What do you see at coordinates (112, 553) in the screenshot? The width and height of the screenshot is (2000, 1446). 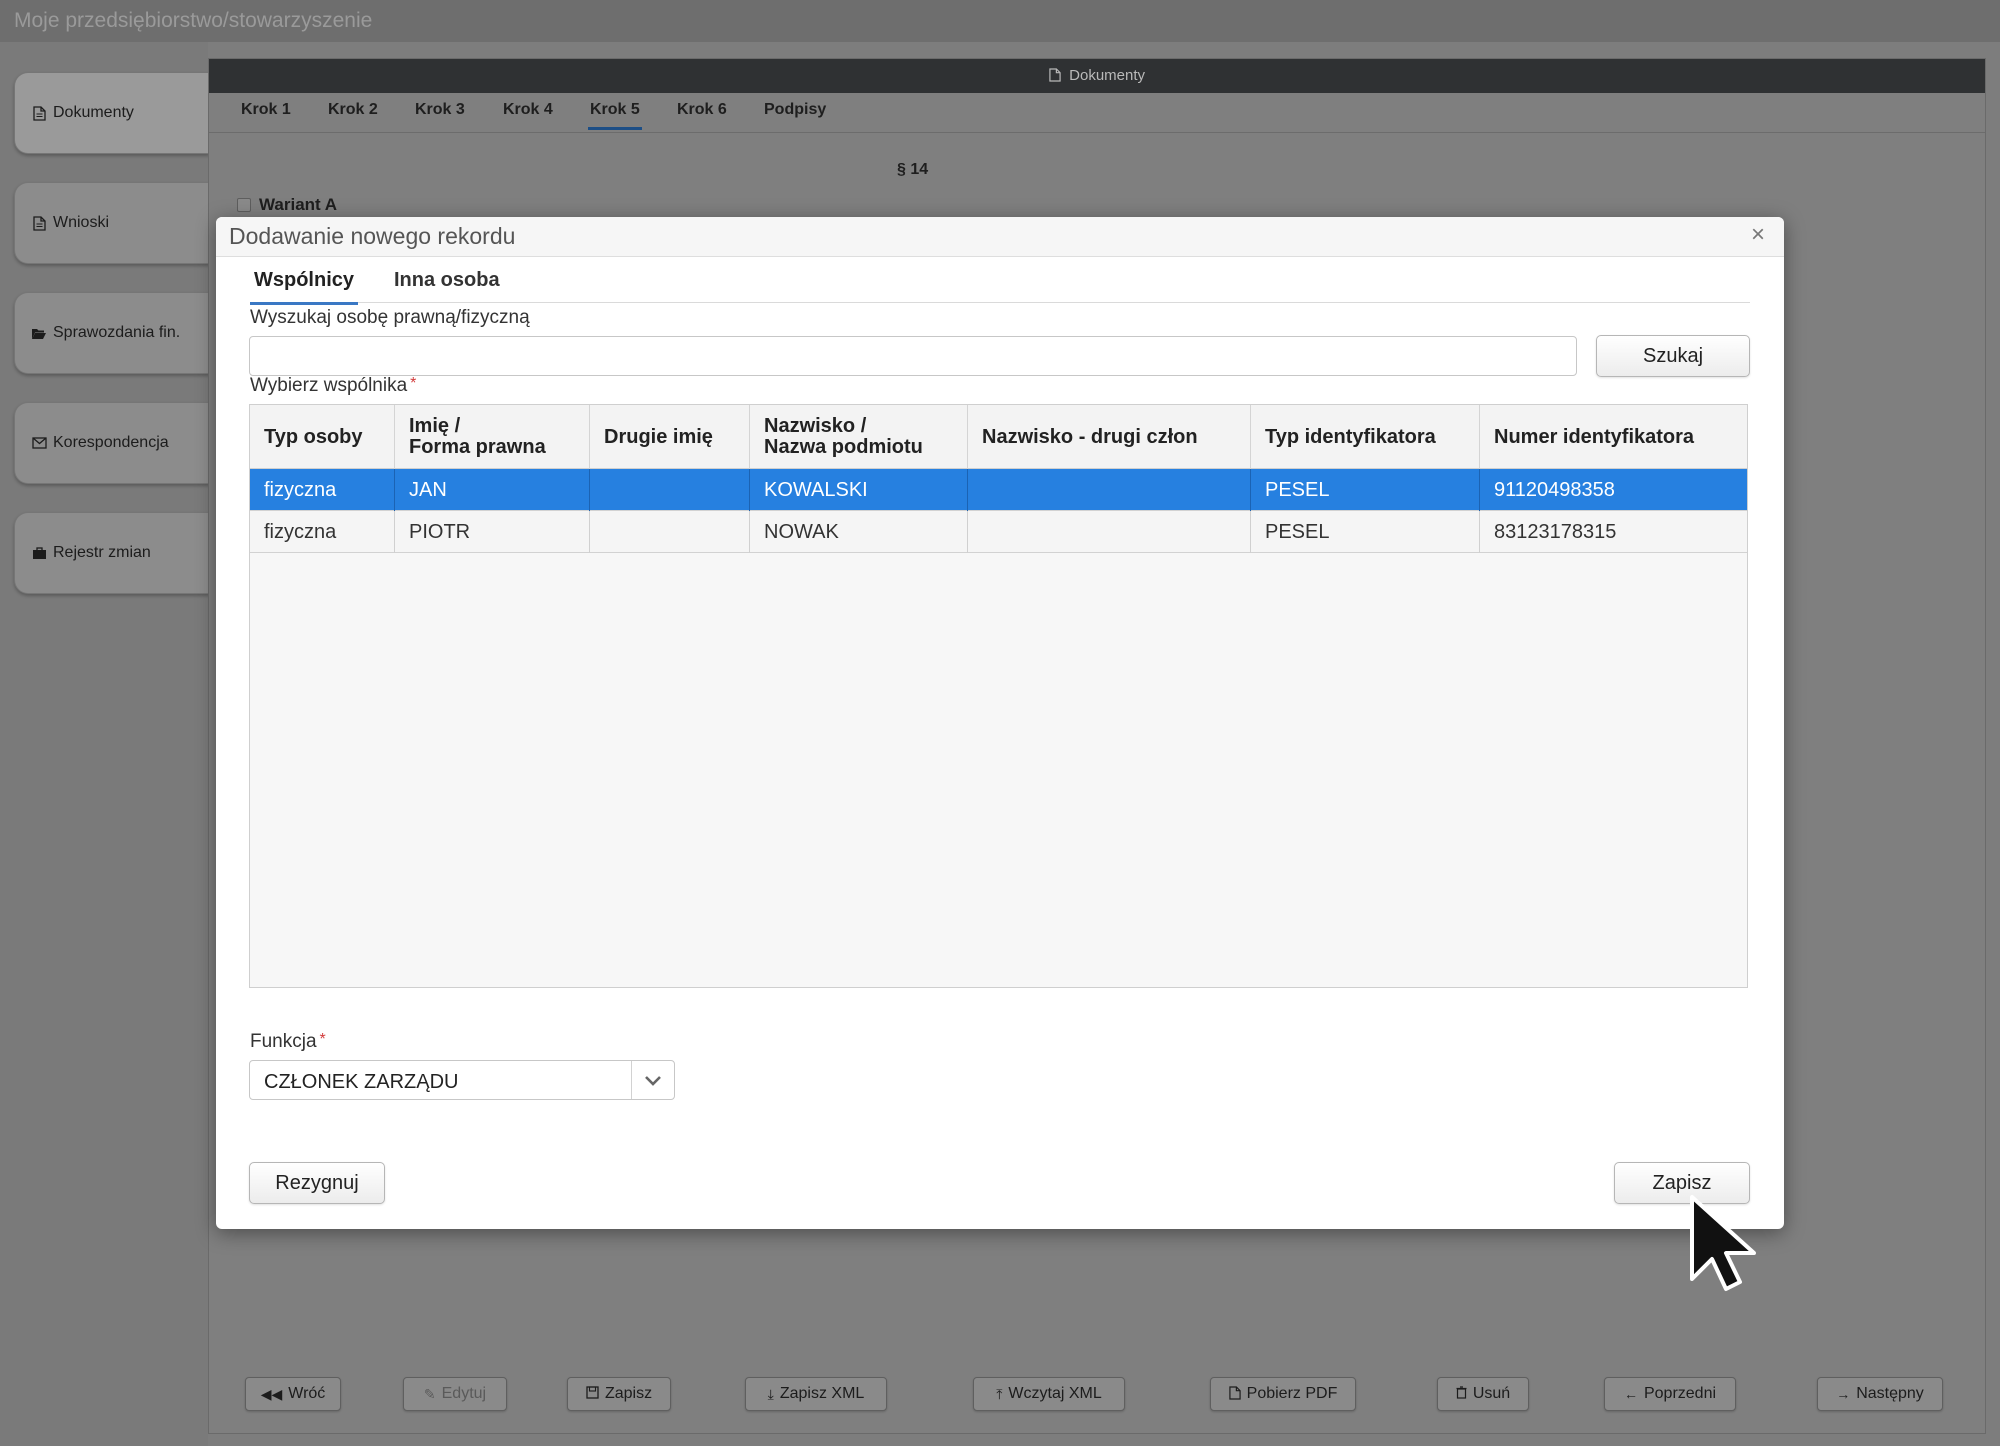 I see `sidebar-item-rejestr-zmian: Rejestr zmian` at bounding box center [112, 553].